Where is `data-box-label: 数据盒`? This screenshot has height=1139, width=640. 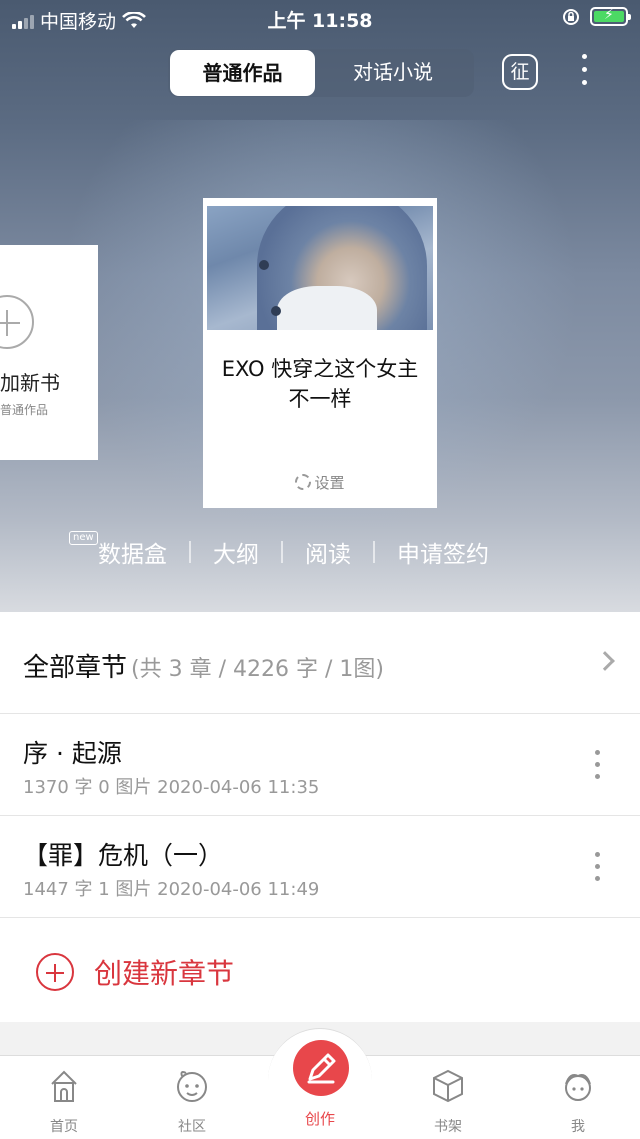 data-box-label: 数据盒 is located at coordinates (132, 555).